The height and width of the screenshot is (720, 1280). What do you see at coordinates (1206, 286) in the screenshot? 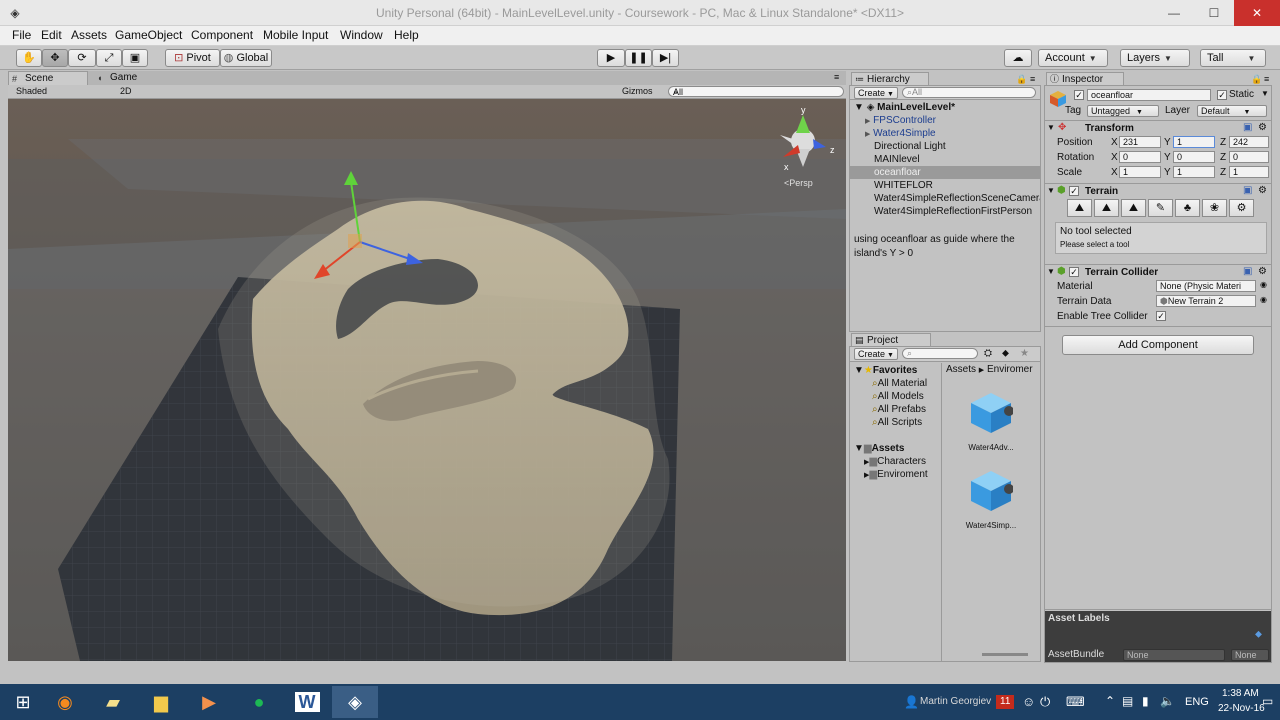
I see `material-field: None (Physic Materi` at bounding box center [1206, 286].